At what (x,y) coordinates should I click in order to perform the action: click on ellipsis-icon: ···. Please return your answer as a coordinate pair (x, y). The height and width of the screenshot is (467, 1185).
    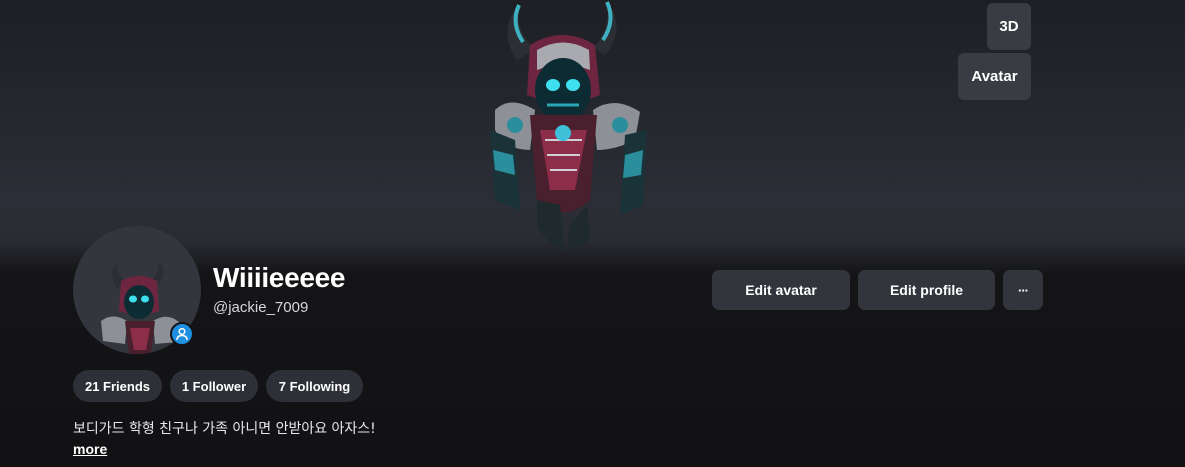
    Looking at the image, I should click on (1023, 290).